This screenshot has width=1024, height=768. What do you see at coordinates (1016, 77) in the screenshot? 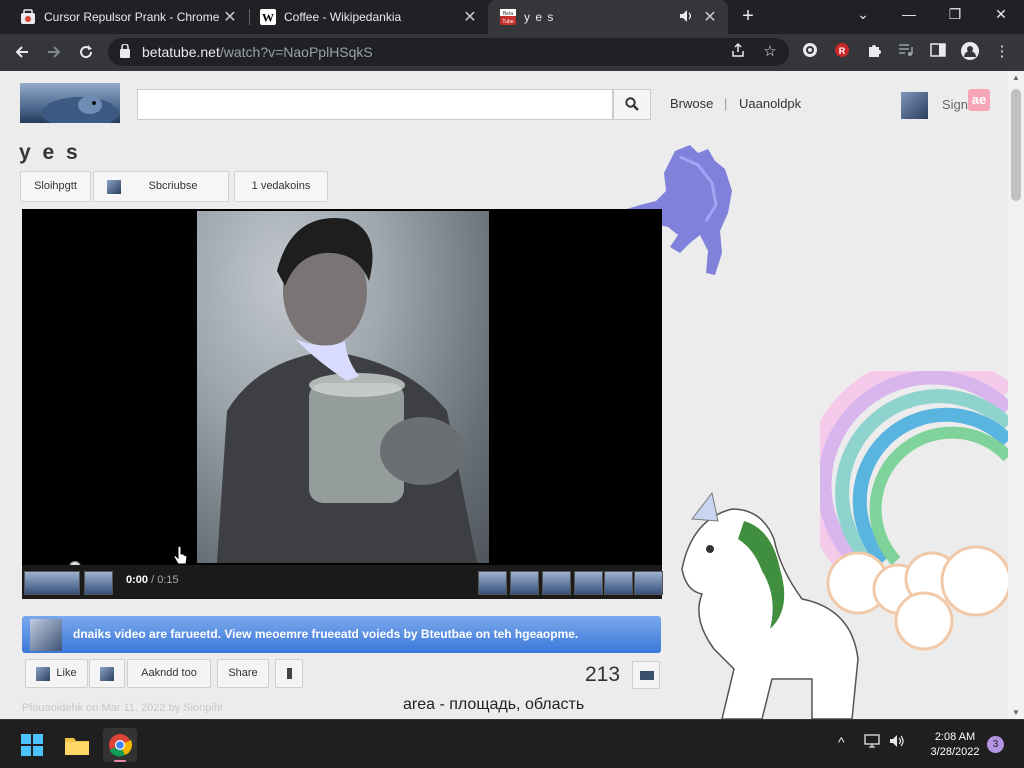
I see `scroll-up-arrow-icon: ▲` at bounding box center [1016, 77].